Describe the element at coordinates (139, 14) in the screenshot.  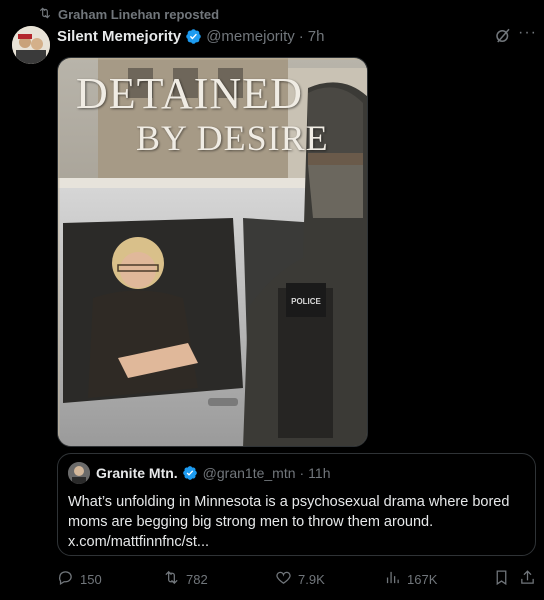
I see `repost-label: Graham Linehan reposted` at that location.